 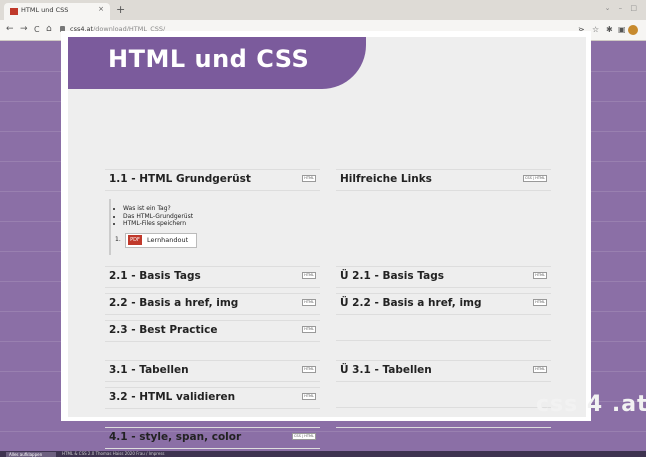 What do you see at coordinates (609, 29) in the screenshot?
I see `extensions-icon: ✱` at bounding box center [609, 29].